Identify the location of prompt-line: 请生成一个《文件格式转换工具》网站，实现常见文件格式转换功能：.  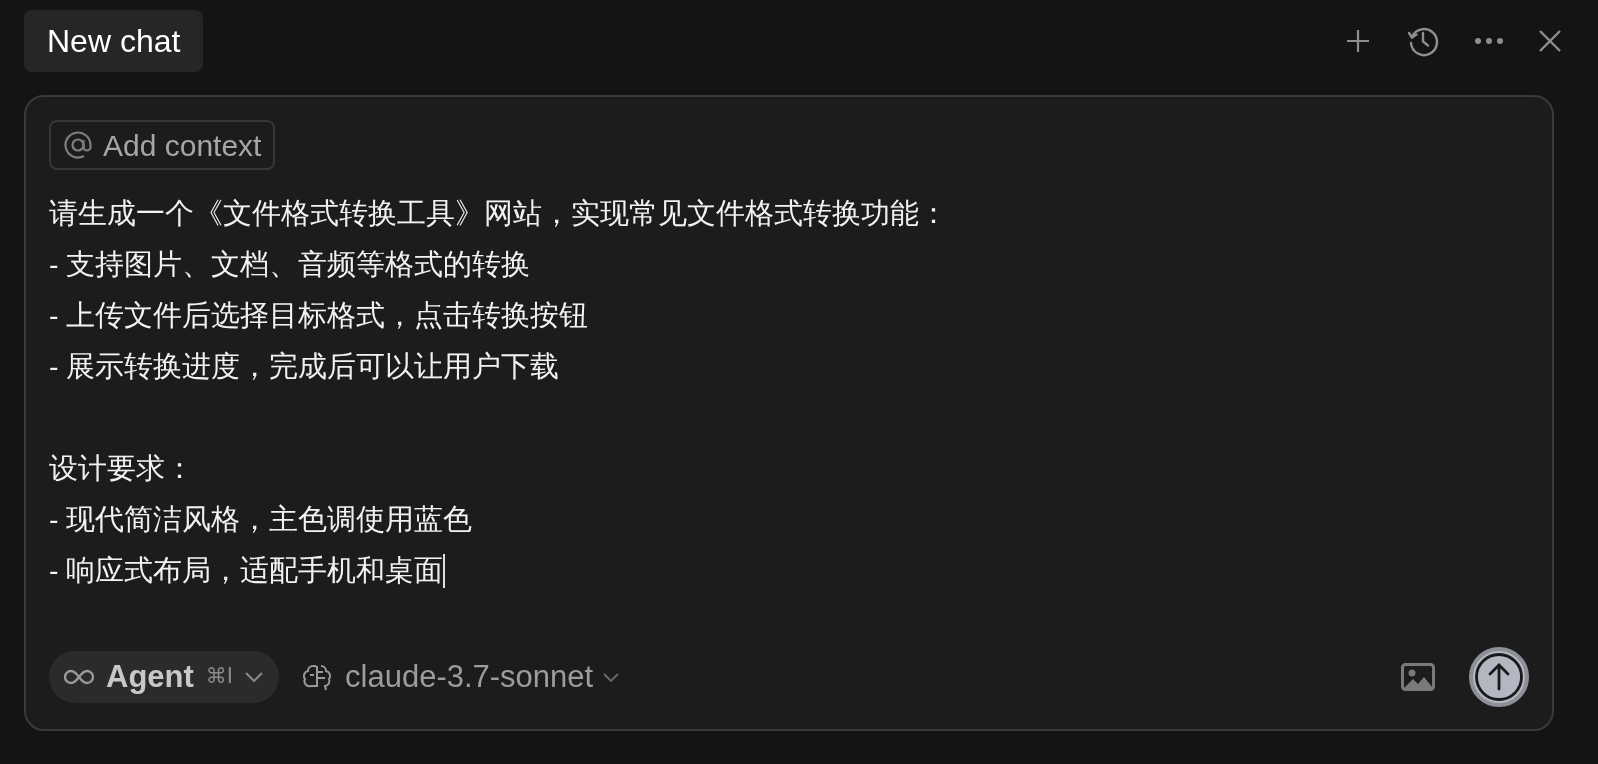
(498, 213).